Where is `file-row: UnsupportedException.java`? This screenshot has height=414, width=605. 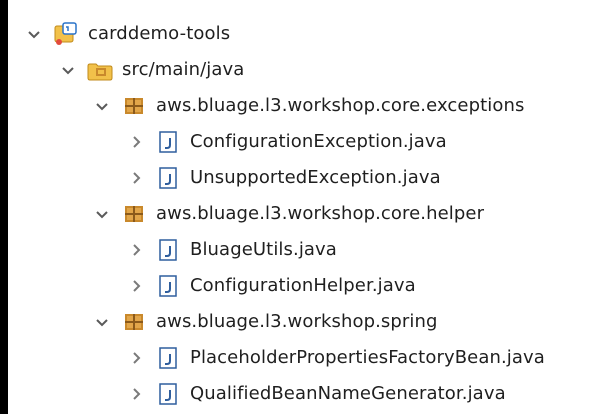
file-row: UnsupportedException.java is located at coordinates (283, 178).